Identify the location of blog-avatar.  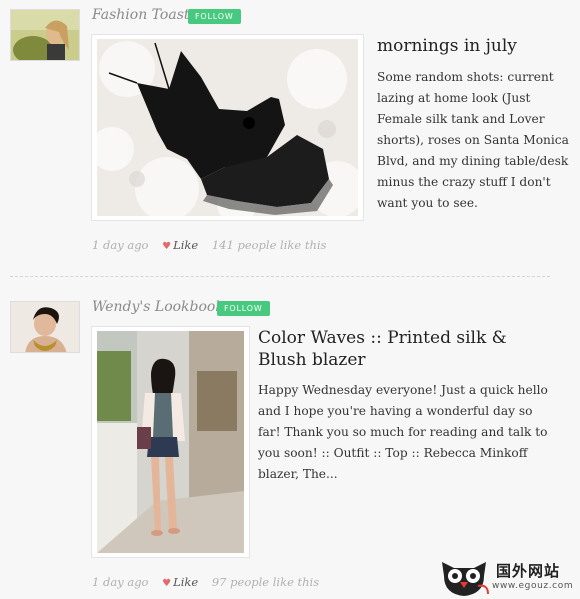
(45, 327).